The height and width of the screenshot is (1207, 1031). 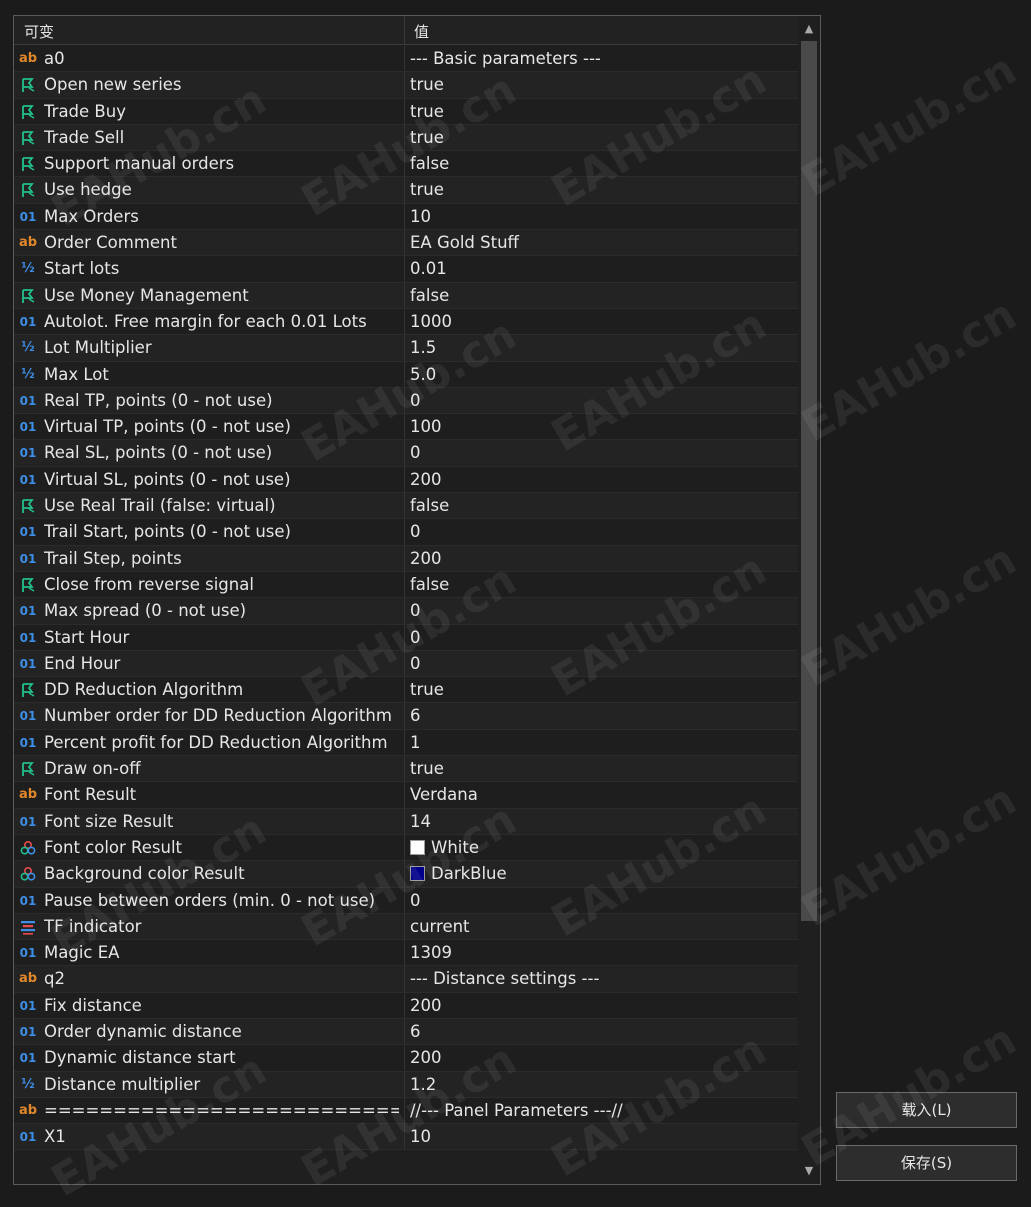 I want to click on parameter-value: DarkBlue, so click(x=458, y=874).